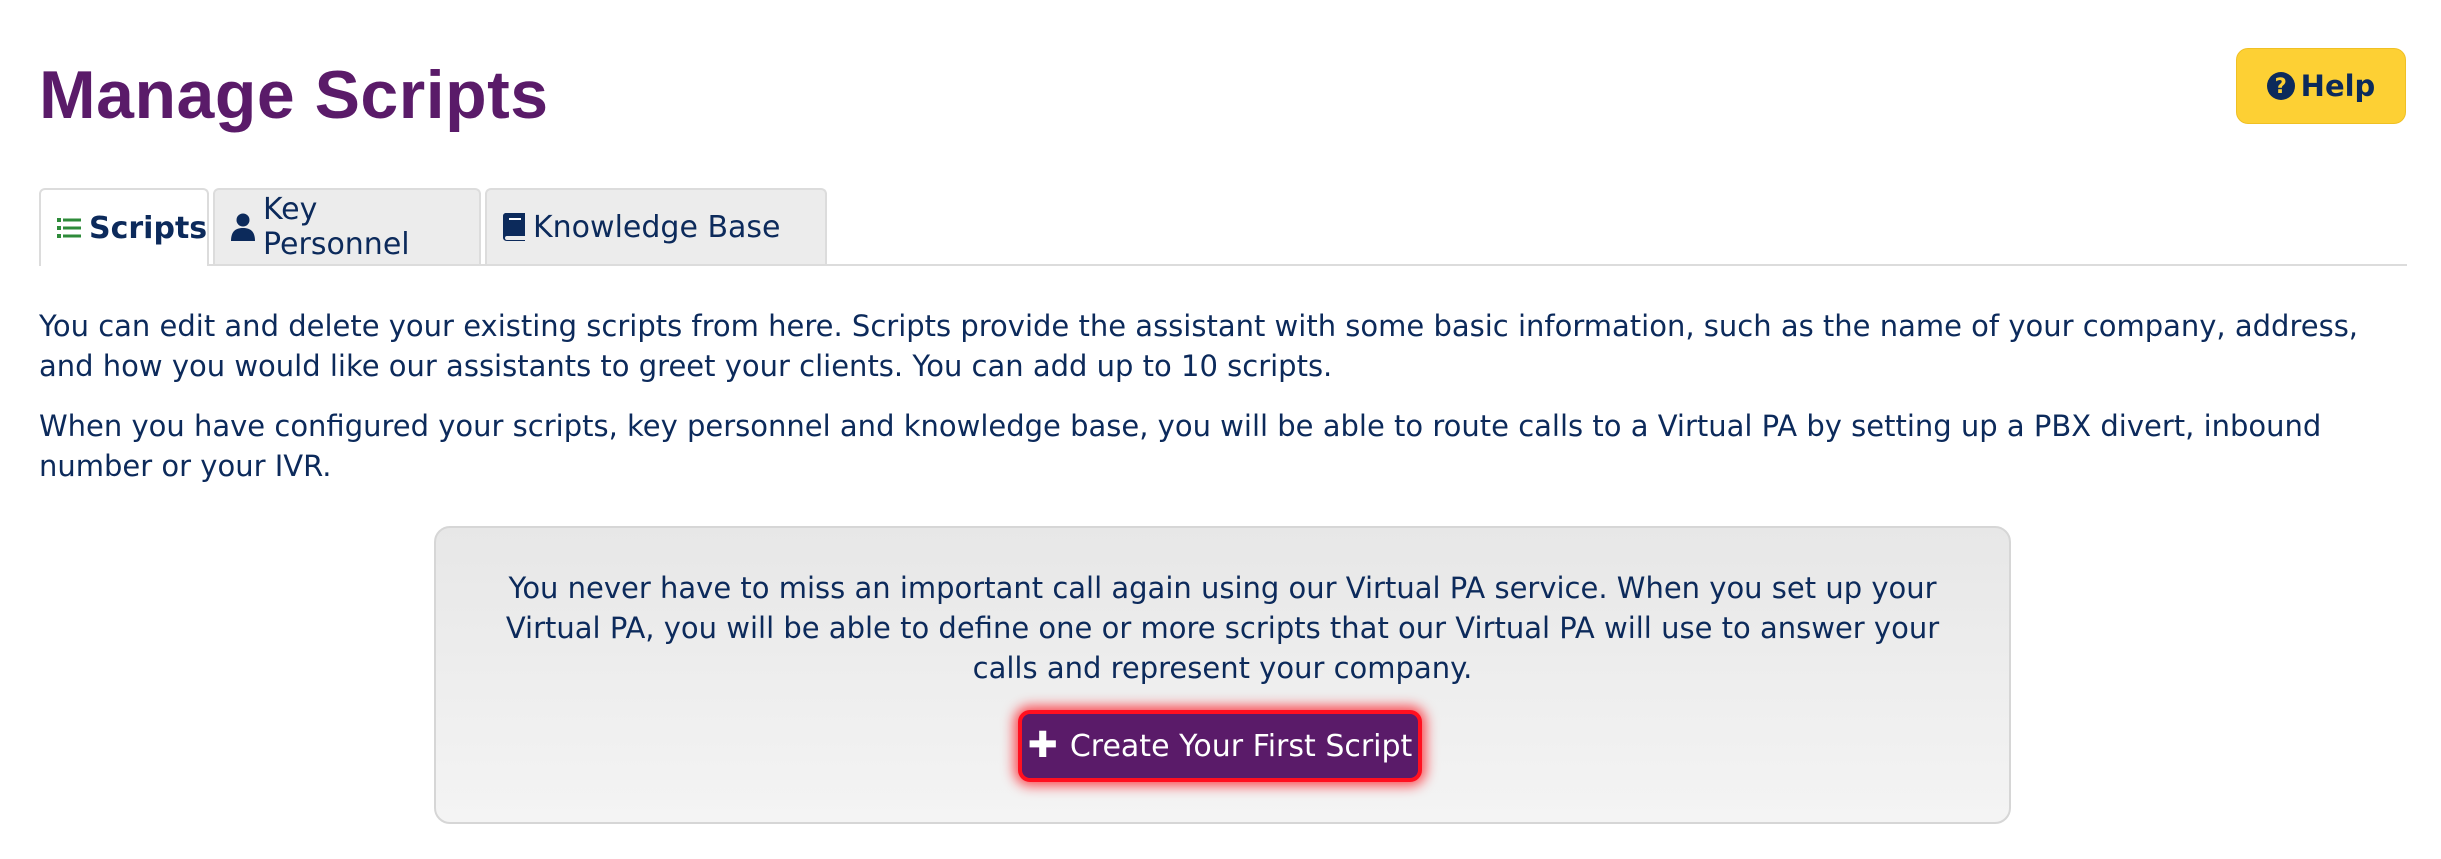 The image size is (2441, 859). Describe the element at coordinates (1241, 746) in the screenshot. I see `create-first-script-label: Create Your First Script` at that location.